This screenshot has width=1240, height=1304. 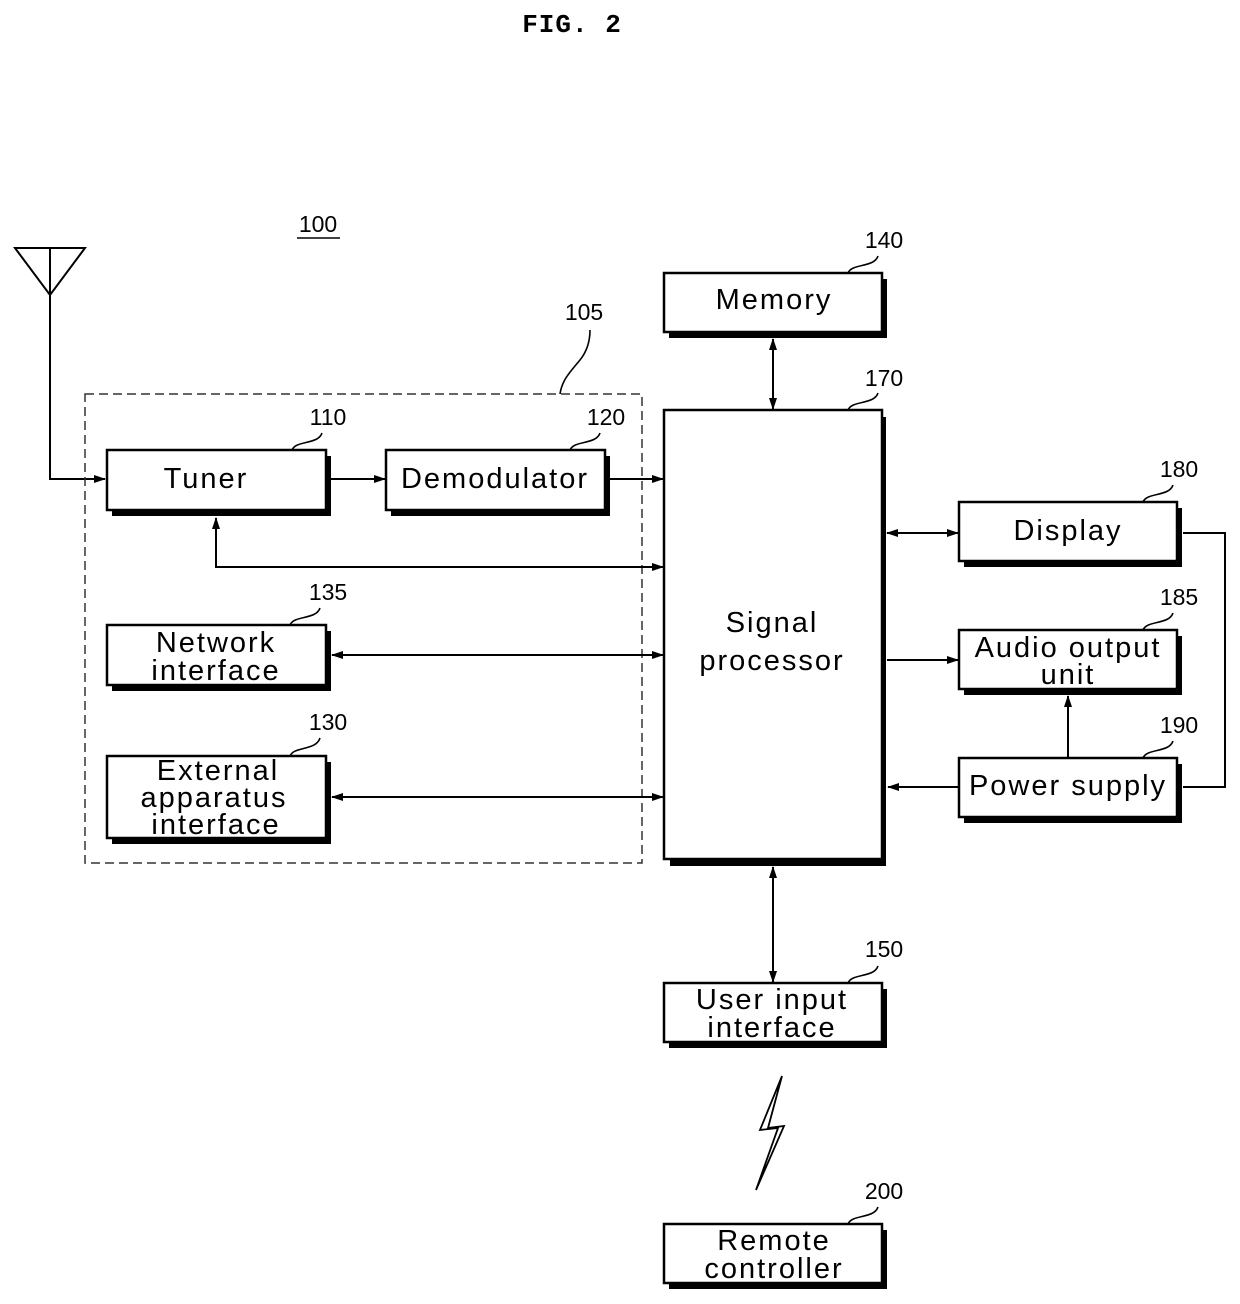 What do you see at coordinates (226, 776) in the screenshot?
I see `external-apparatus-block: External apparatus interface 130` at bounding box center [226, 776].